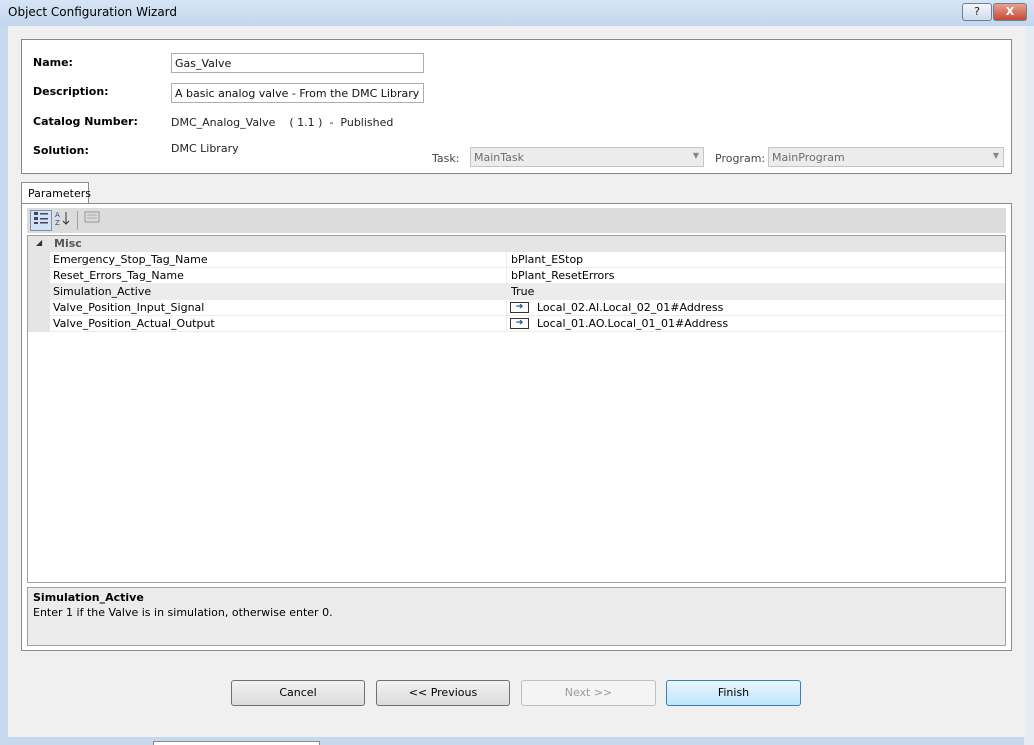 This screenshot has height=745, width=1034. I want to click on cancel-button: Cancel, so click(298, 693).